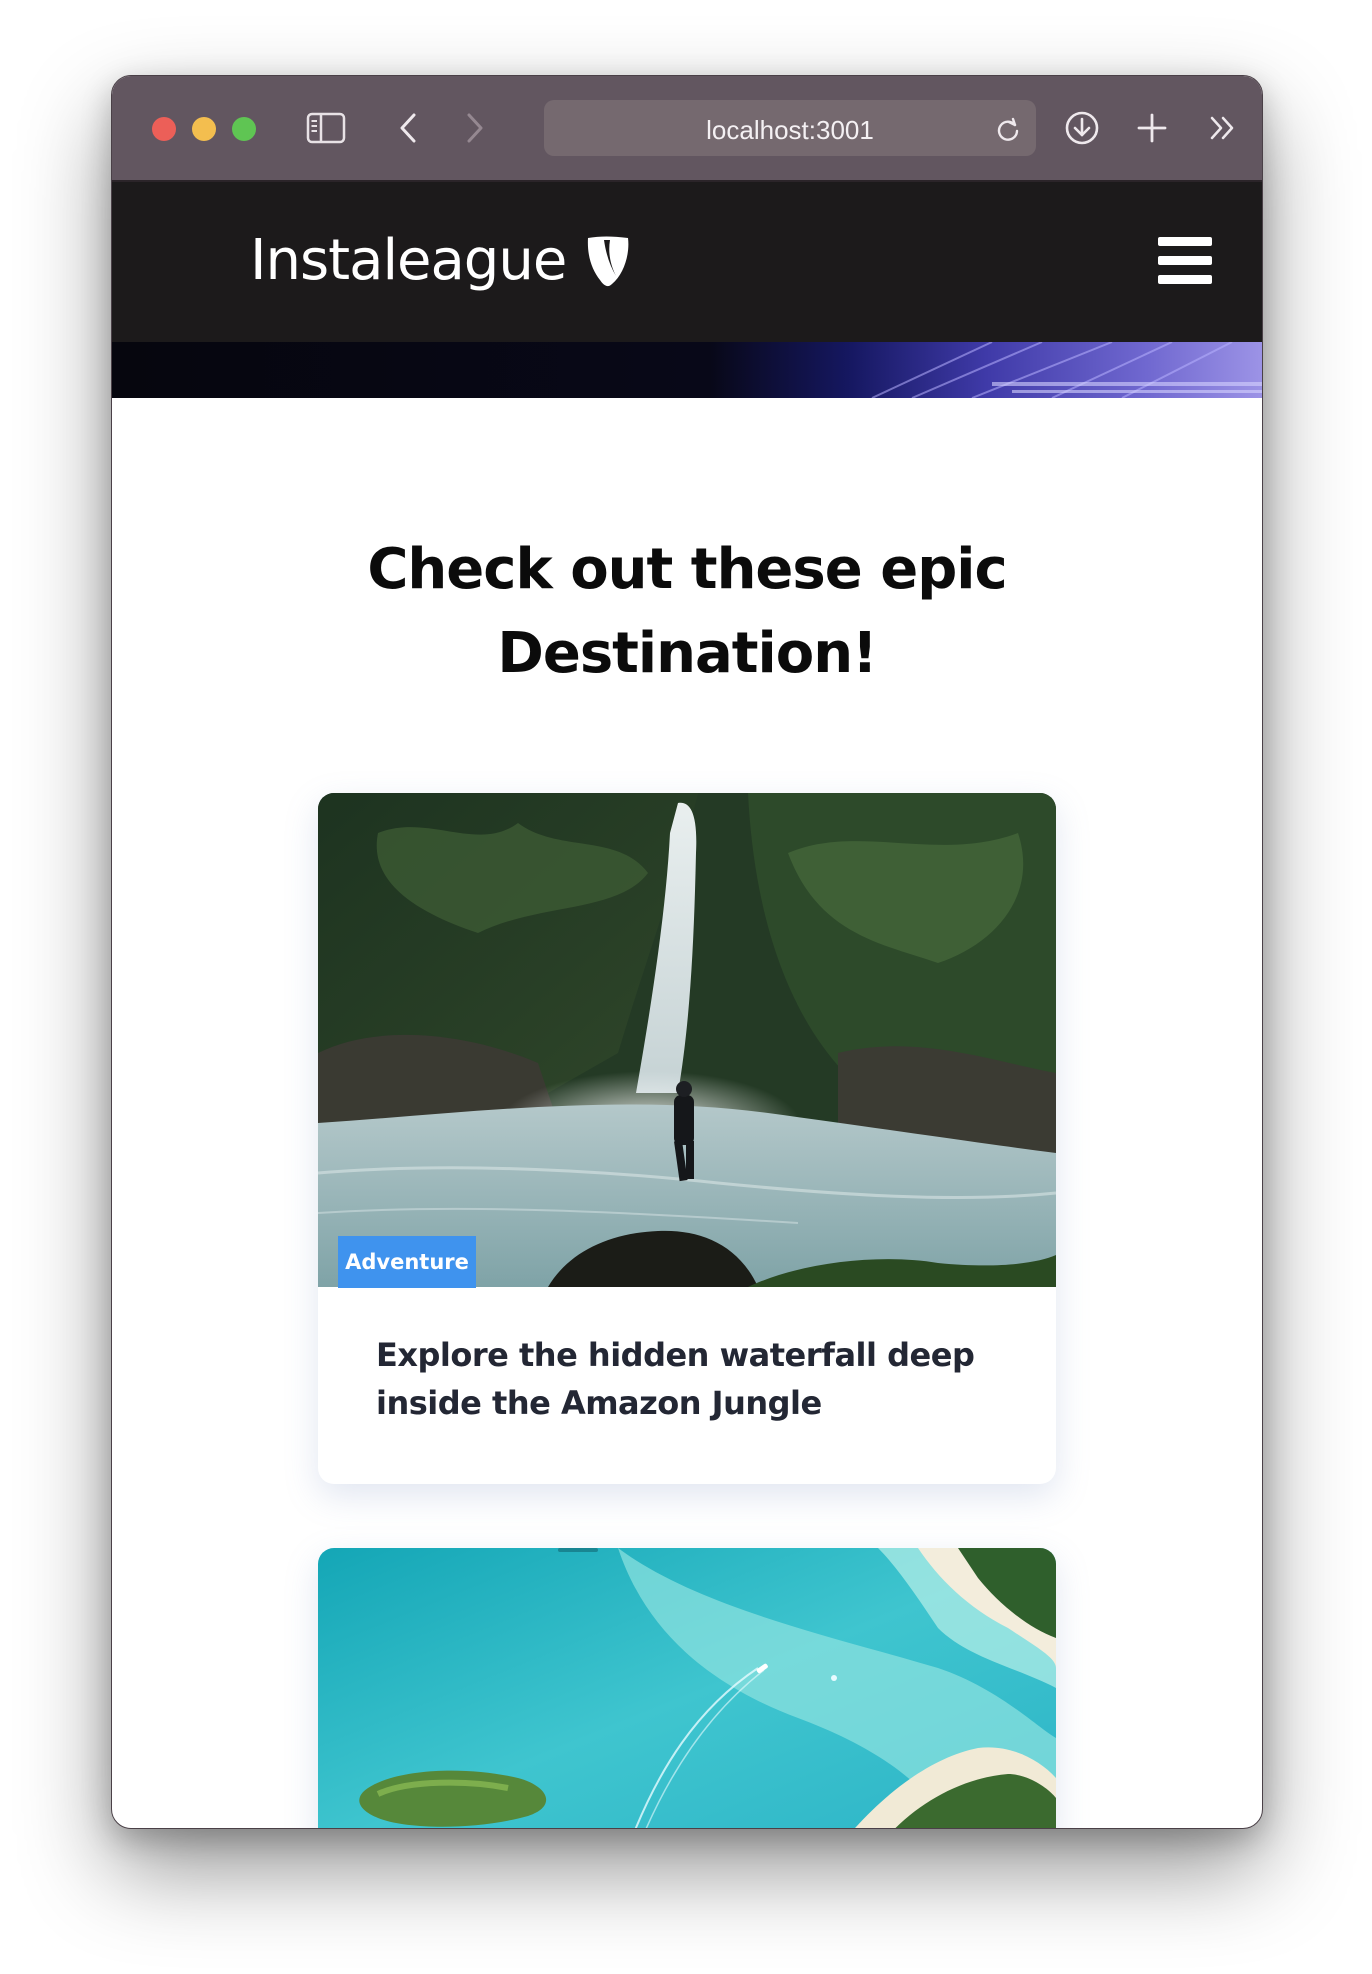 This screenshot has width=1372, height=1974. What do you see at coordinates (1066, 370) in the screenshot?
I see `hero-banner-pattern` at bounding box center [1066, 370].